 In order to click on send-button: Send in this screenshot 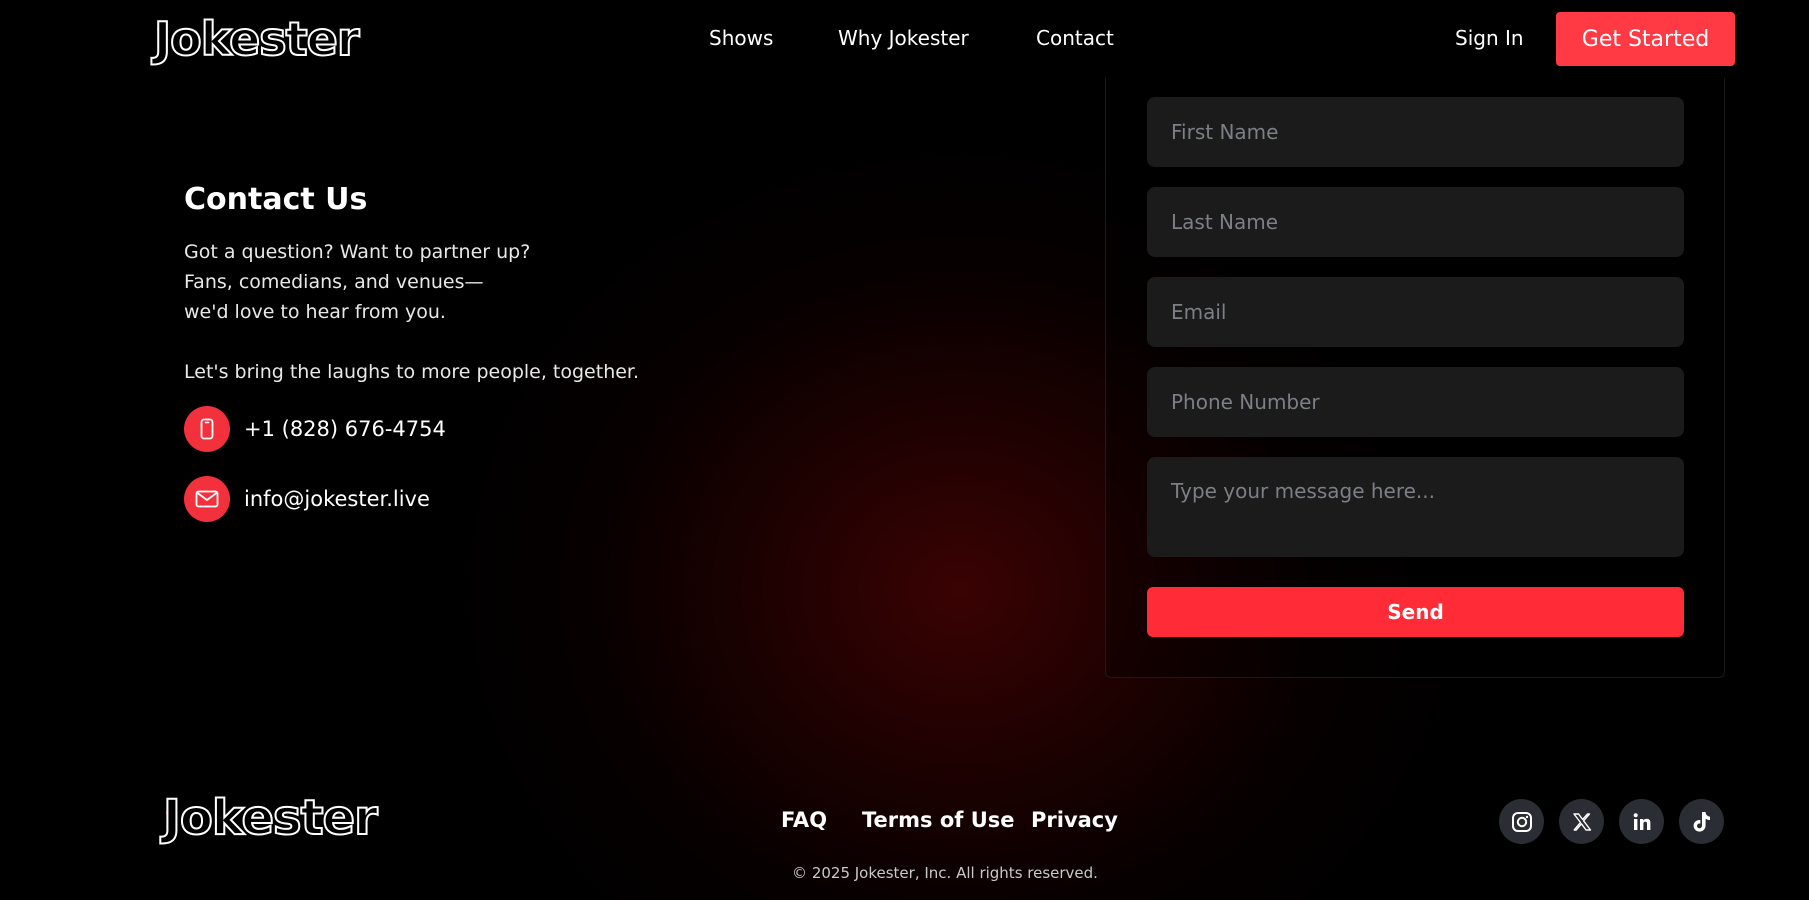, I will do `click(1415, 612)`.